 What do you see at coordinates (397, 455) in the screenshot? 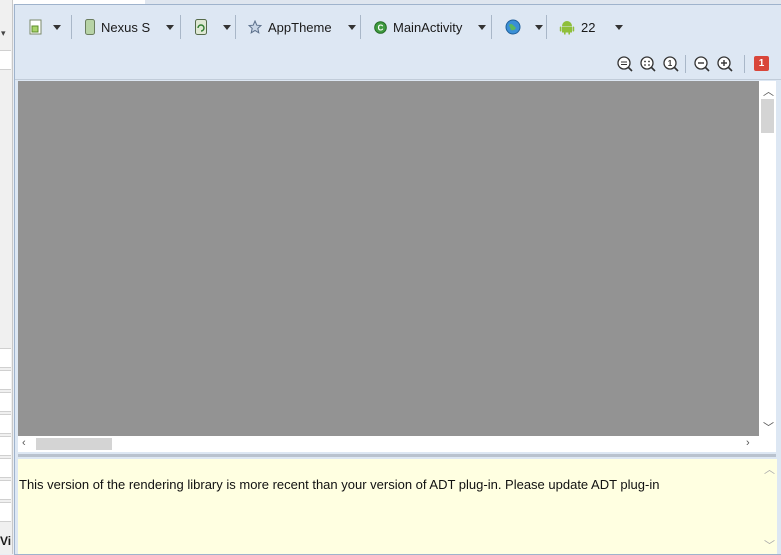
I see `panel-splitter` at bounding box center [397, 455].